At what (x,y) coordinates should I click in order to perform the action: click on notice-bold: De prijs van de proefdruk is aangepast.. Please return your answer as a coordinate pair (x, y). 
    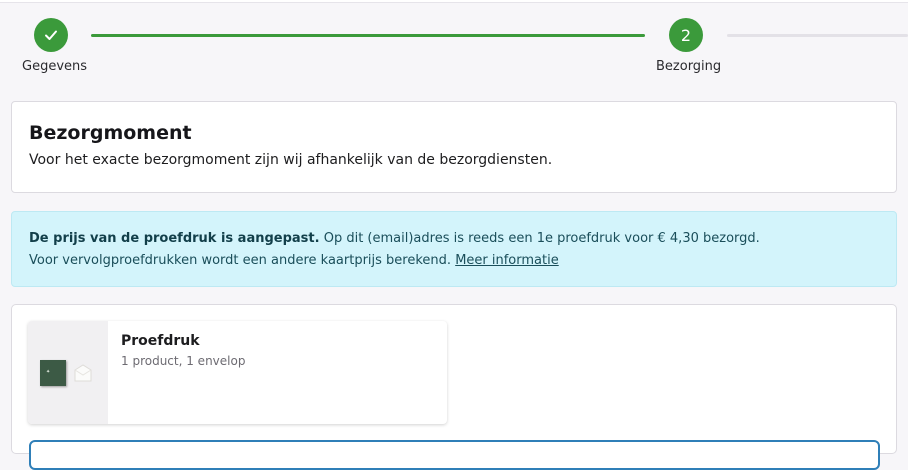
    Looking at the image, I should click on (174, 238).